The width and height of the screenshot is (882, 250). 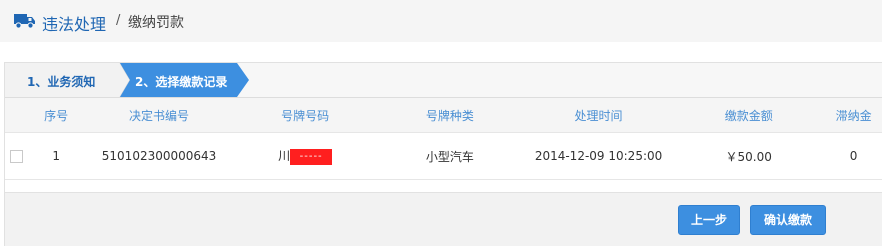 I want to click on table-header-row: 序号 决定书编号 号牌号码 号牌种类 处理时间 缴款金额 滞纳金, so click(x=443, y=115).